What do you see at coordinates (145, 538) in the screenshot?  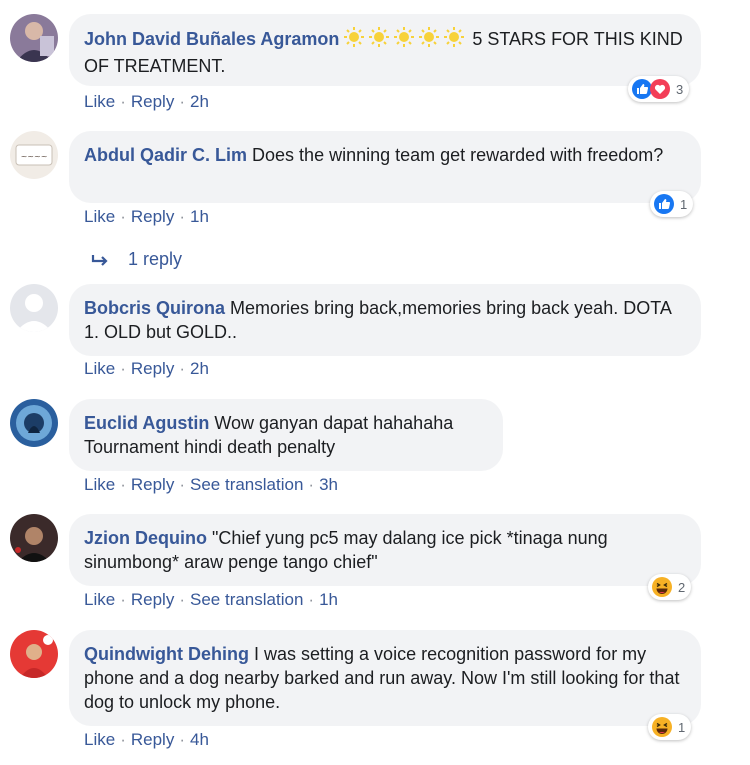 I see `comment-author: Jzion Dequino` at bounding box center [145, 538].